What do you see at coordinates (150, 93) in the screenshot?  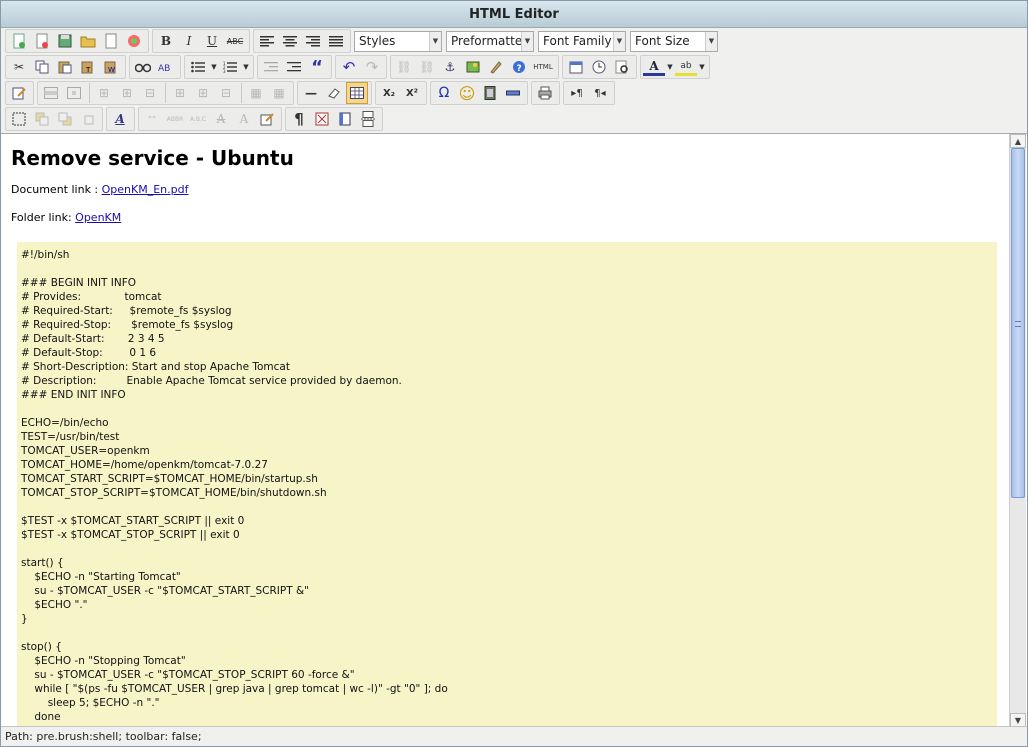 I see `delete-row-icon: ⊟` at bounding box center [150, 93].